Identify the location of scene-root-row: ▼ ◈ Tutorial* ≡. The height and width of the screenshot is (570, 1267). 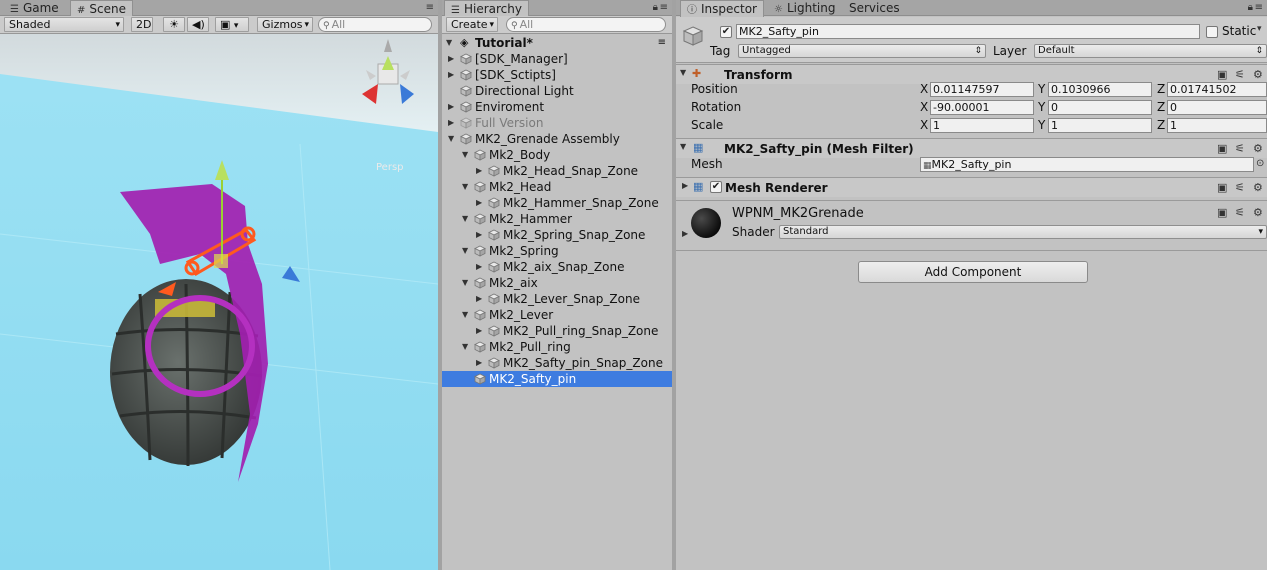
(557, 43).